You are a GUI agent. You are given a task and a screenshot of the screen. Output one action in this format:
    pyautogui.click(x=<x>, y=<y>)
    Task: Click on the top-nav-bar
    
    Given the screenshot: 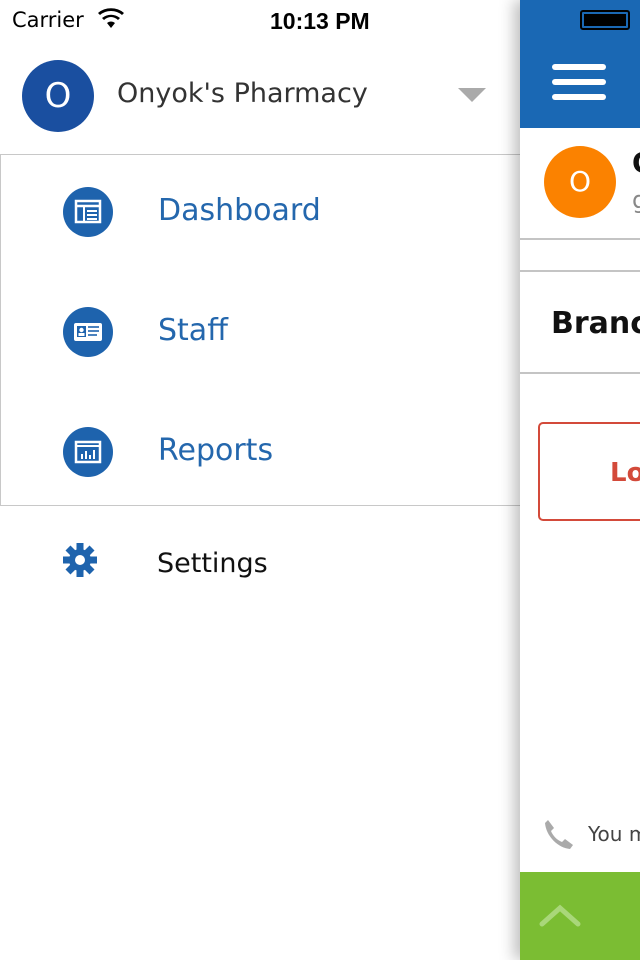 What is the action you would take?
    pyautogui.click(x=580, y=64)
    